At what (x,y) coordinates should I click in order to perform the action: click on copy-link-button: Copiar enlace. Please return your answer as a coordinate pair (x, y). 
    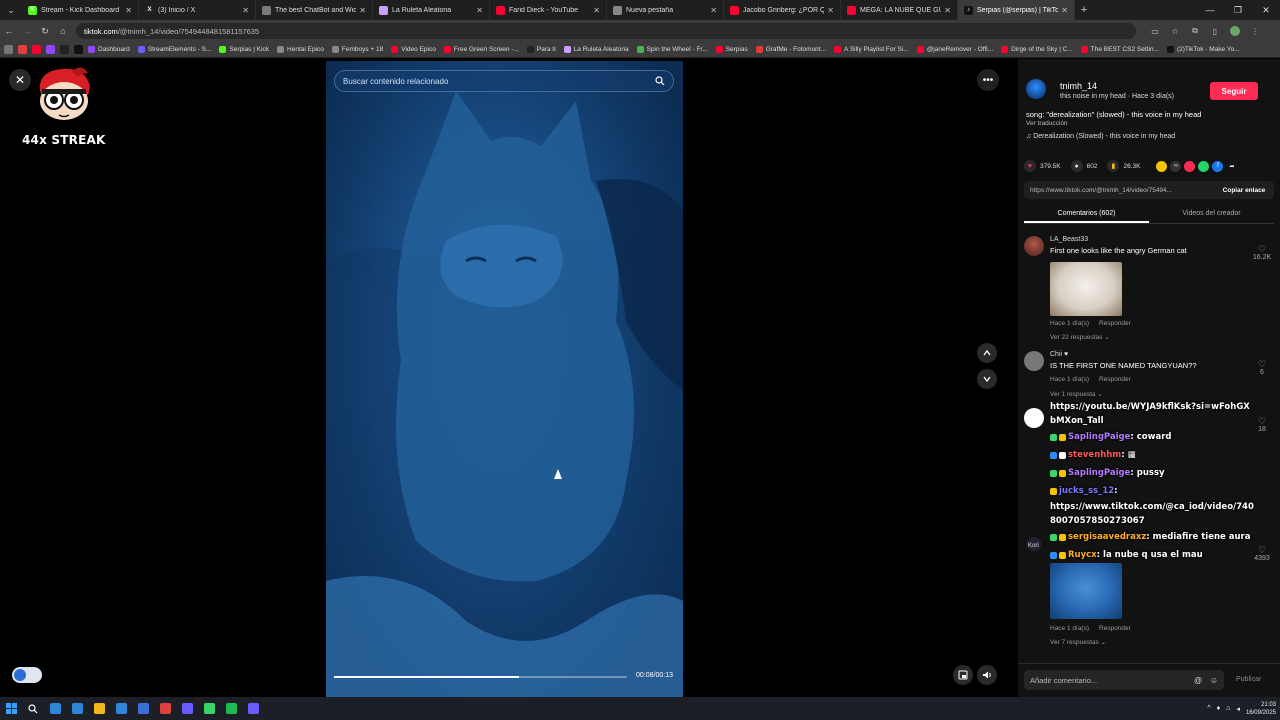
    Looking at the image, I should click on (1244, 190).